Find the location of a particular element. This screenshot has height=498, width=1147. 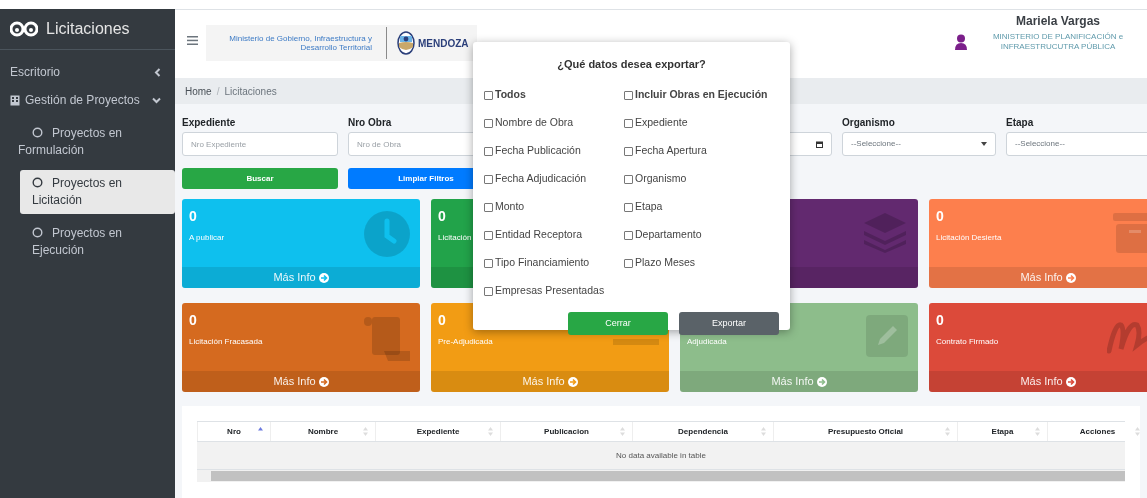

breadcrumb-link: Home is located at coordinates (198, 91).